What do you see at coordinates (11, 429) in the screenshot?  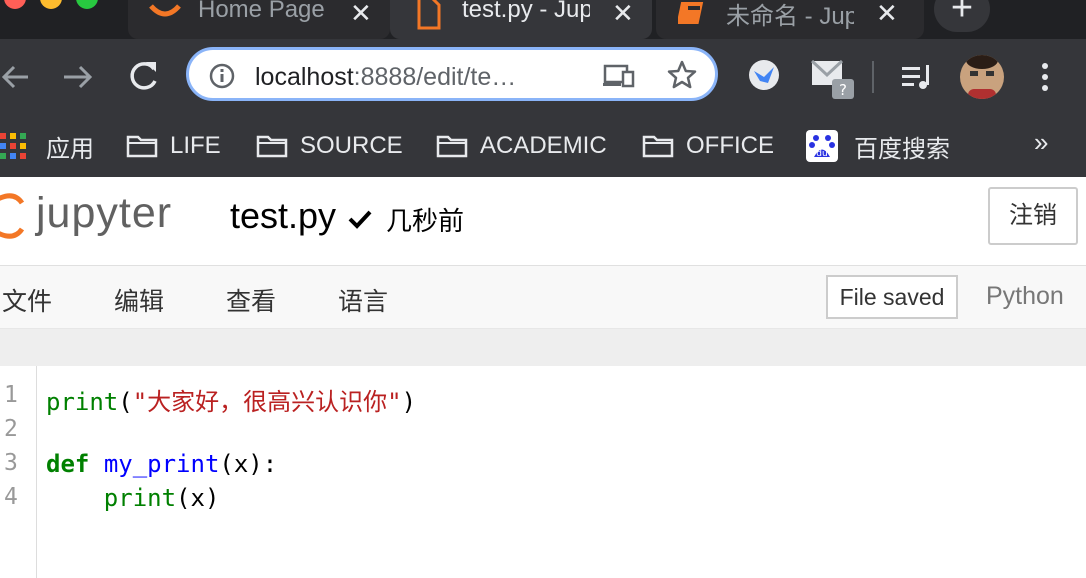 I see `line-number: 2` at bounding box center [11, 429].